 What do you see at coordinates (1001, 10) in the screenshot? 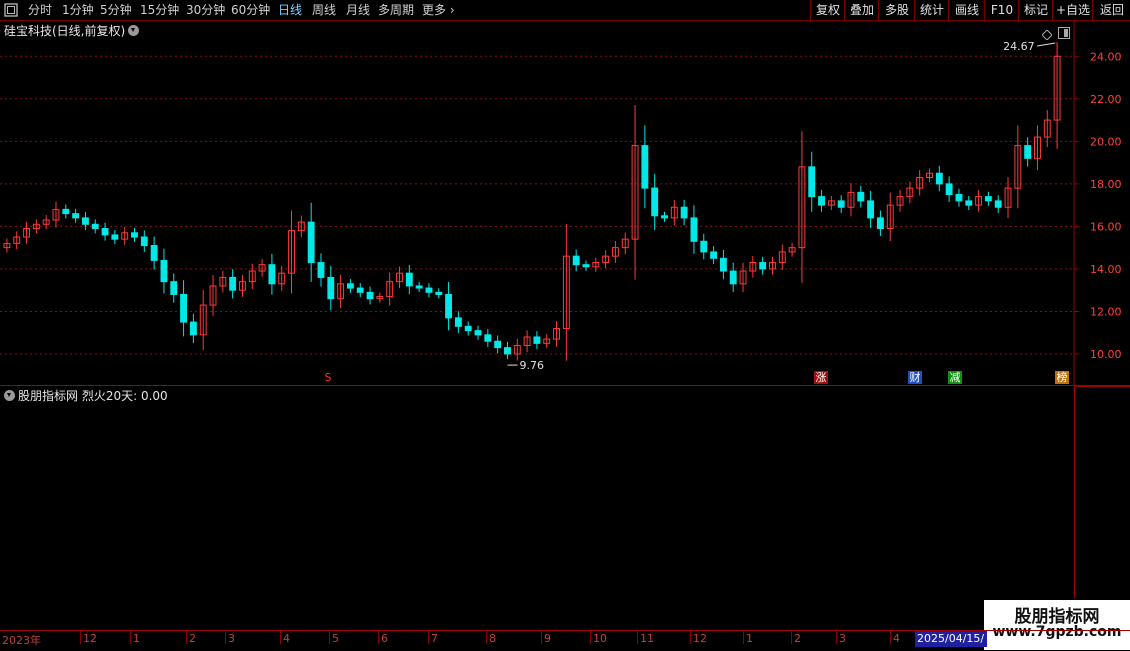
I see `f10-button: F10` at bounding box center [1001, 10].